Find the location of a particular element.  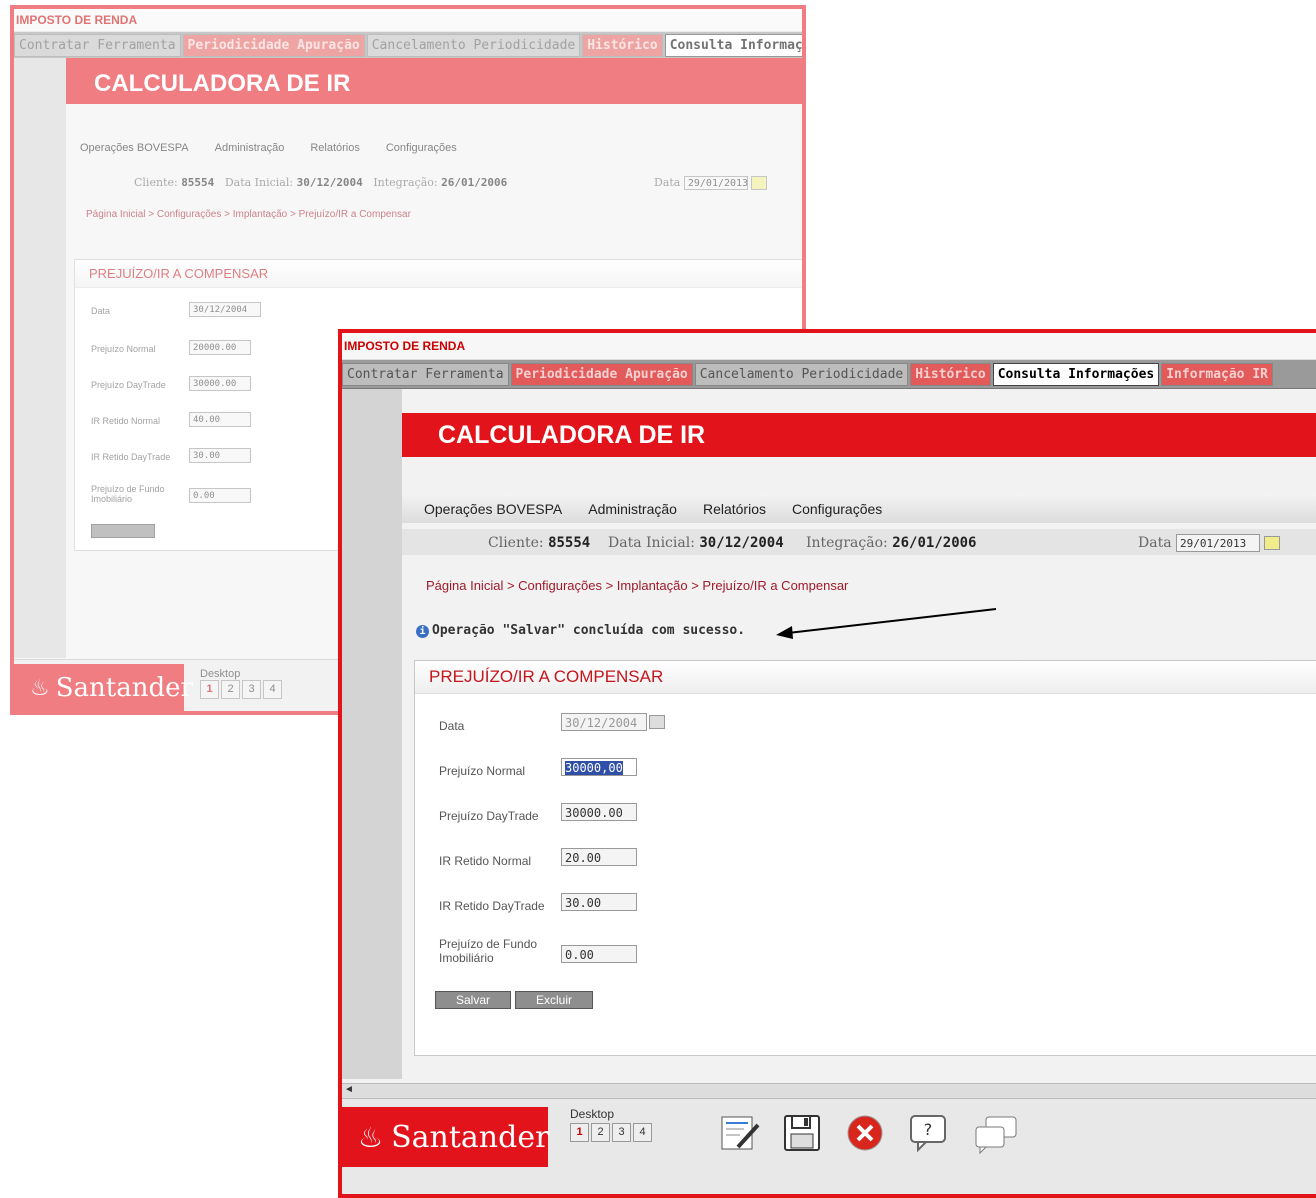

help-icon: ? is located at coordinates (929, 1133).